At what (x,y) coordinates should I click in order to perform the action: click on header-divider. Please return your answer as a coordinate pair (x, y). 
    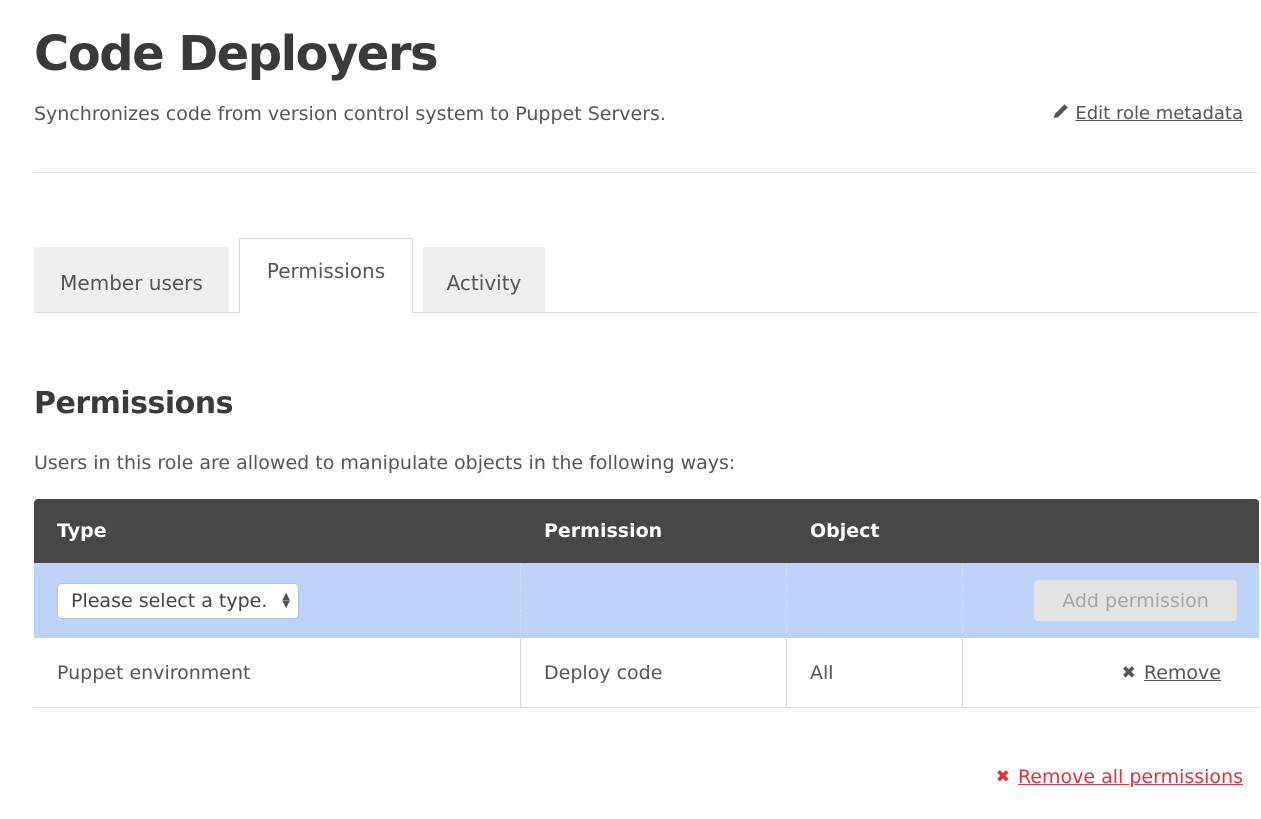
    Looking at the image, I should click on (646, 172).